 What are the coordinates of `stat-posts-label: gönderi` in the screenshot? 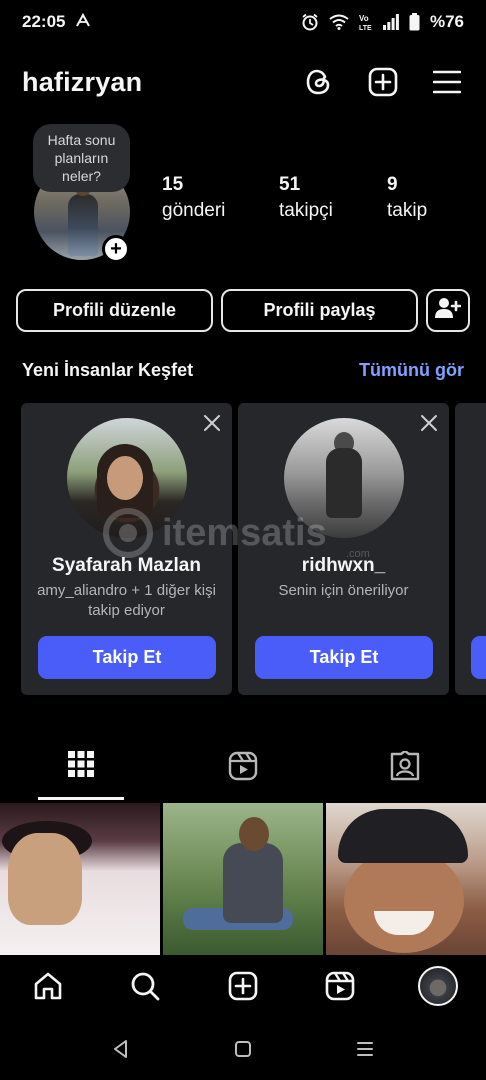 It's located at (194, 210).